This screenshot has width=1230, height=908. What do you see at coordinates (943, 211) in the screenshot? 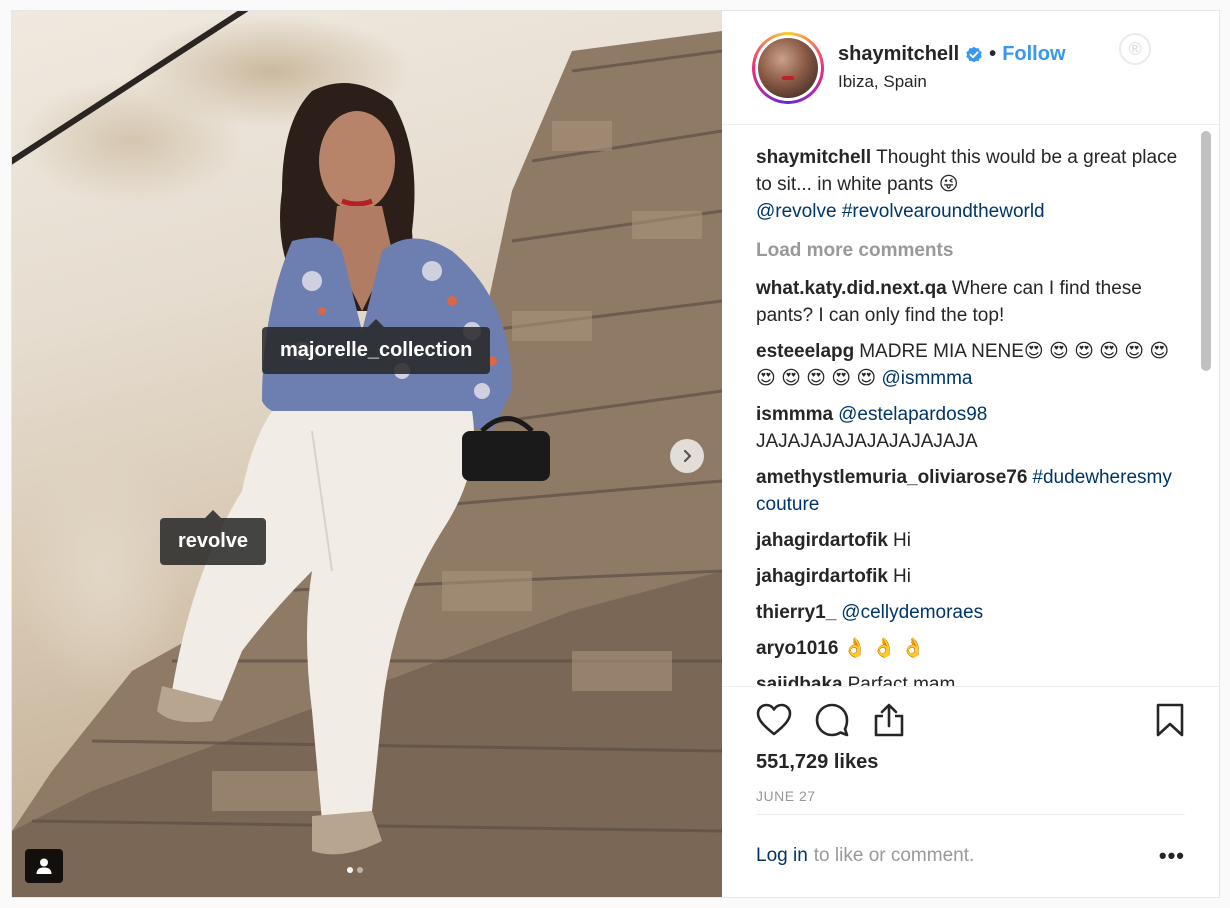
I see `caption-hashtag: #revolvearoundtheworld` at bounding box center [943, 211].